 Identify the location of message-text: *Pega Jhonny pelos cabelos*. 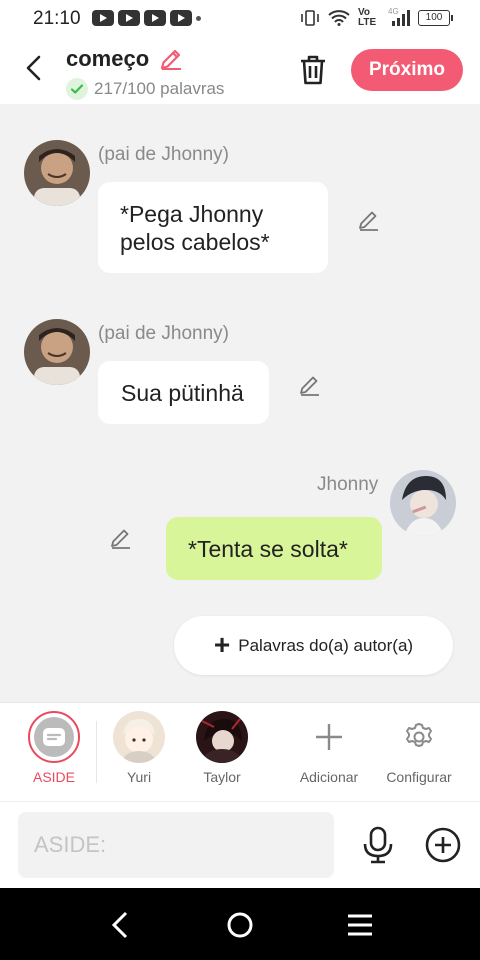
(195, 228).